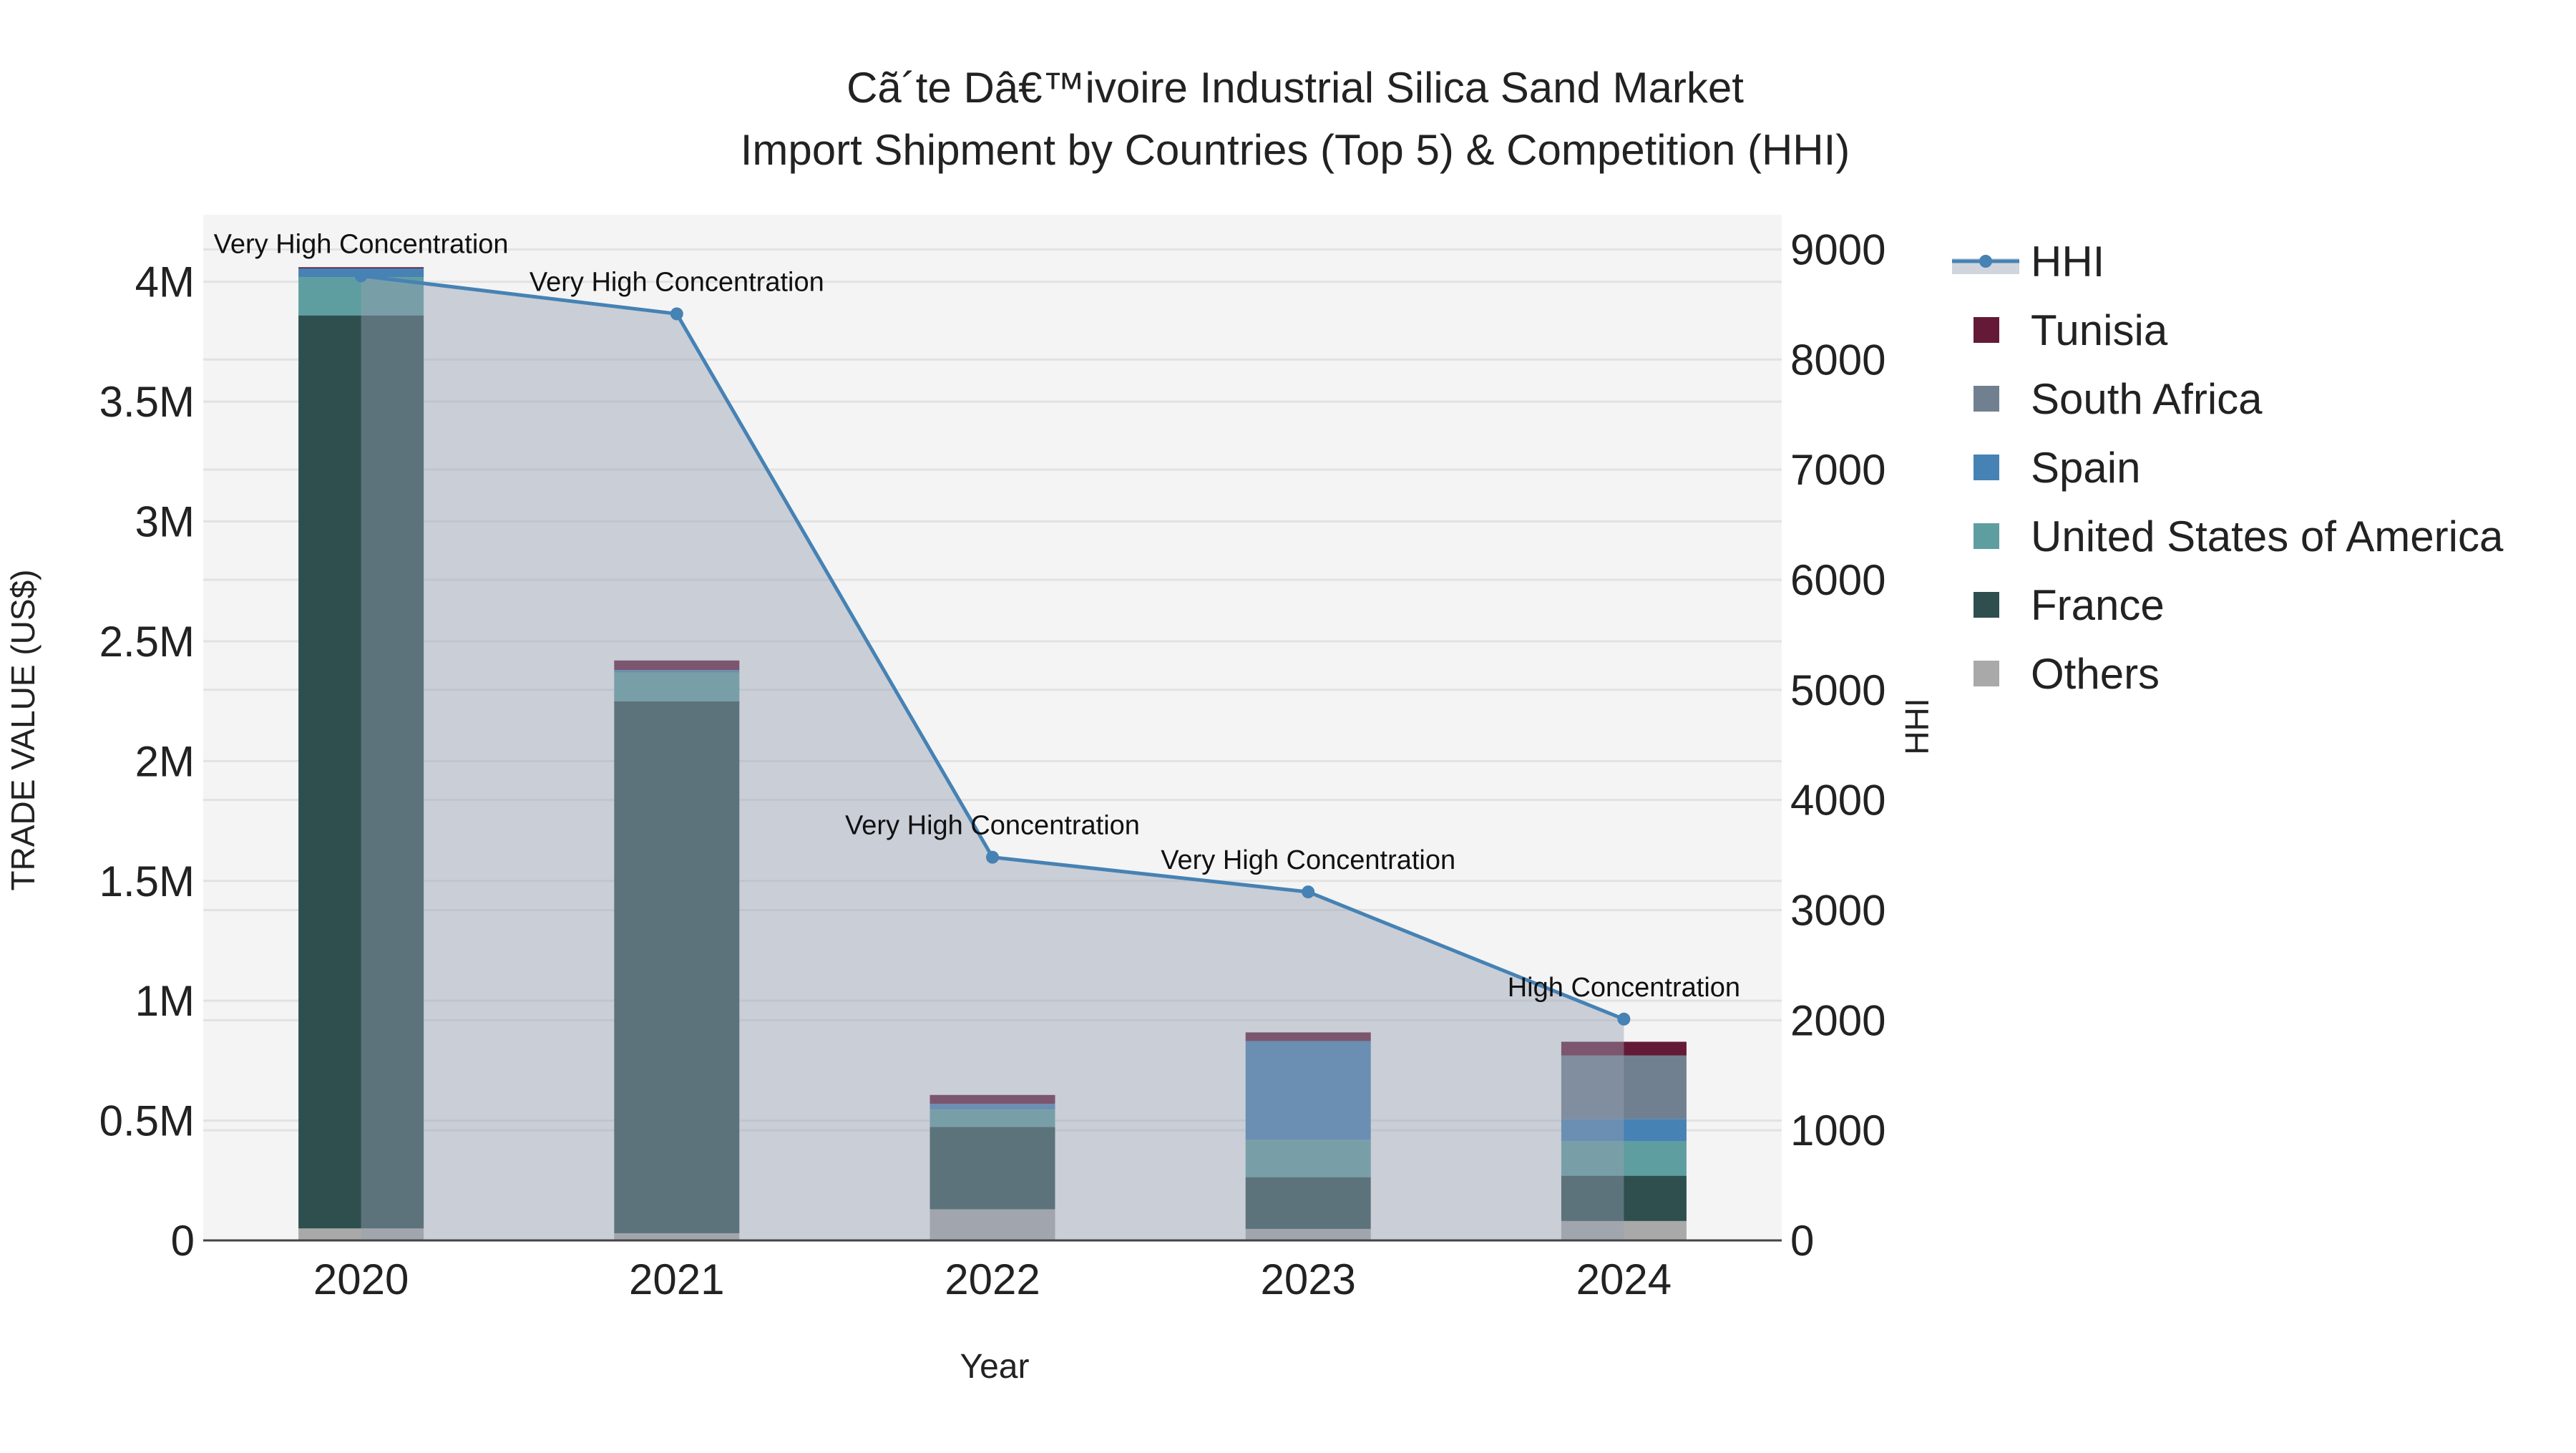 Image resolution: width=2576 pixels, height=1453 pixels. Describe the element at coordinates (1624, 1279) in the screenshot. I see `x-tick-label: 2024` at that location.